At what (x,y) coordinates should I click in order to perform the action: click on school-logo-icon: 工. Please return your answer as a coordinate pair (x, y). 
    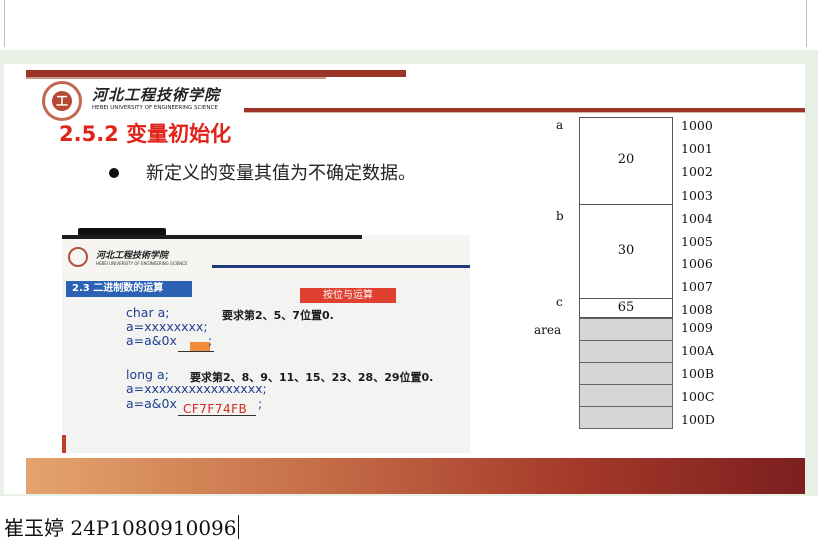
    Looking at the image, I should click on (62, 101).